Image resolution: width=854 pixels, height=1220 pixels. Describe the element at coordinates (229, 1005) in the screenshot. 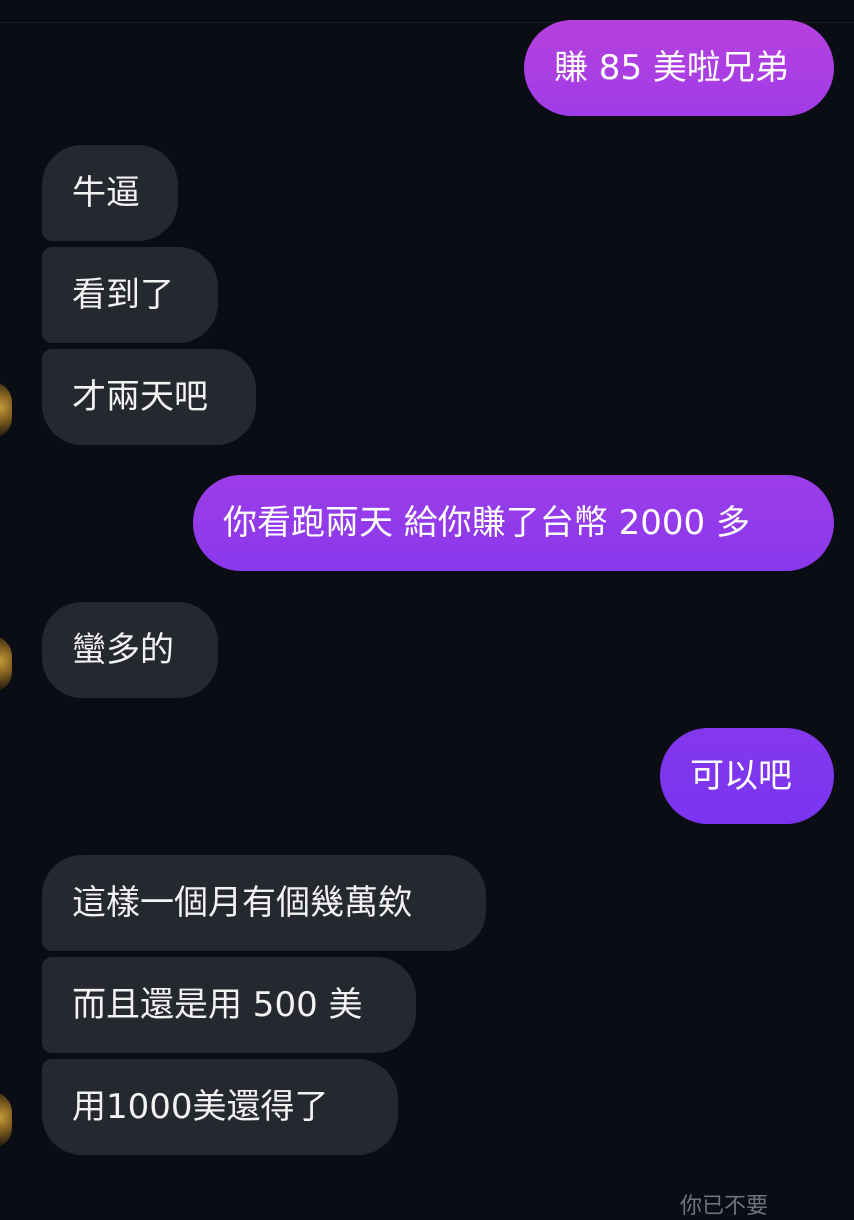

I see `message-incoming-6: 而且還是用 500 美` at that location.